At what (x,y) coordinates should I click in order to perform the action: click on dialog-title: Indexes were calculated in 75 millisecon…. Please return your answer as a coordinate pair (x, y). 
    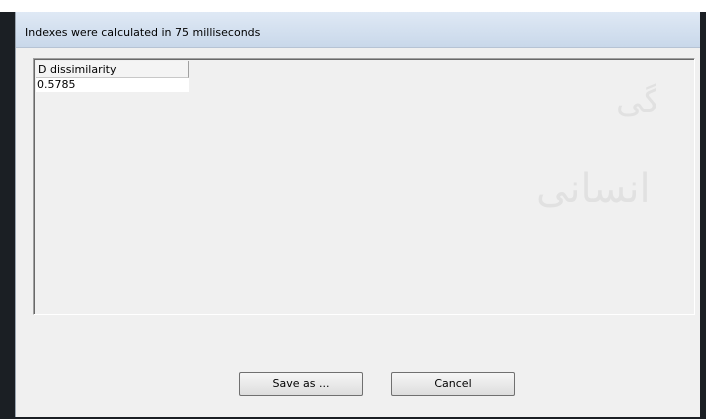
    Looking at the image, I should click on (143, 32).